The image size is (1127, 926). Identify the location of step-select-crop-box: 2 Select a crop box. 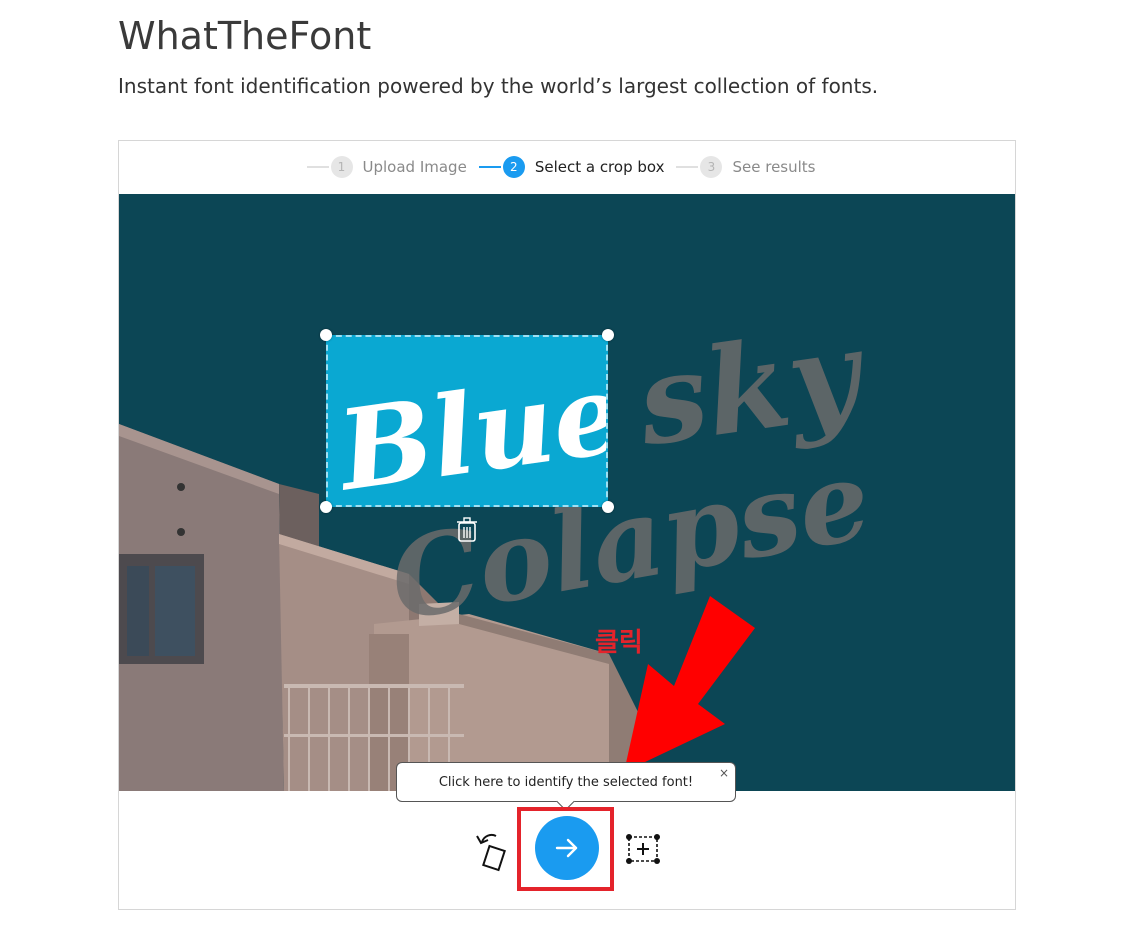
(577, 167).